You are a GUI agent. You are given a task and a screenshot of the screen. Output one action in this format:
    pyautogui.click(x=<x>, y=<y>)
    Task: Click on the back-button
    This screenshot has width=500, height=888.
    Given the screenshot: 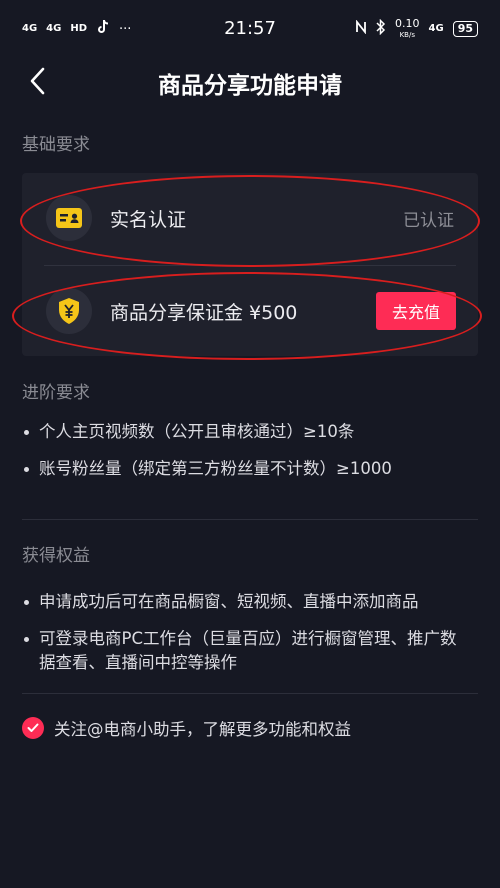 What is the action you would take?
    pyautogui.click(x=37, y=83)
    